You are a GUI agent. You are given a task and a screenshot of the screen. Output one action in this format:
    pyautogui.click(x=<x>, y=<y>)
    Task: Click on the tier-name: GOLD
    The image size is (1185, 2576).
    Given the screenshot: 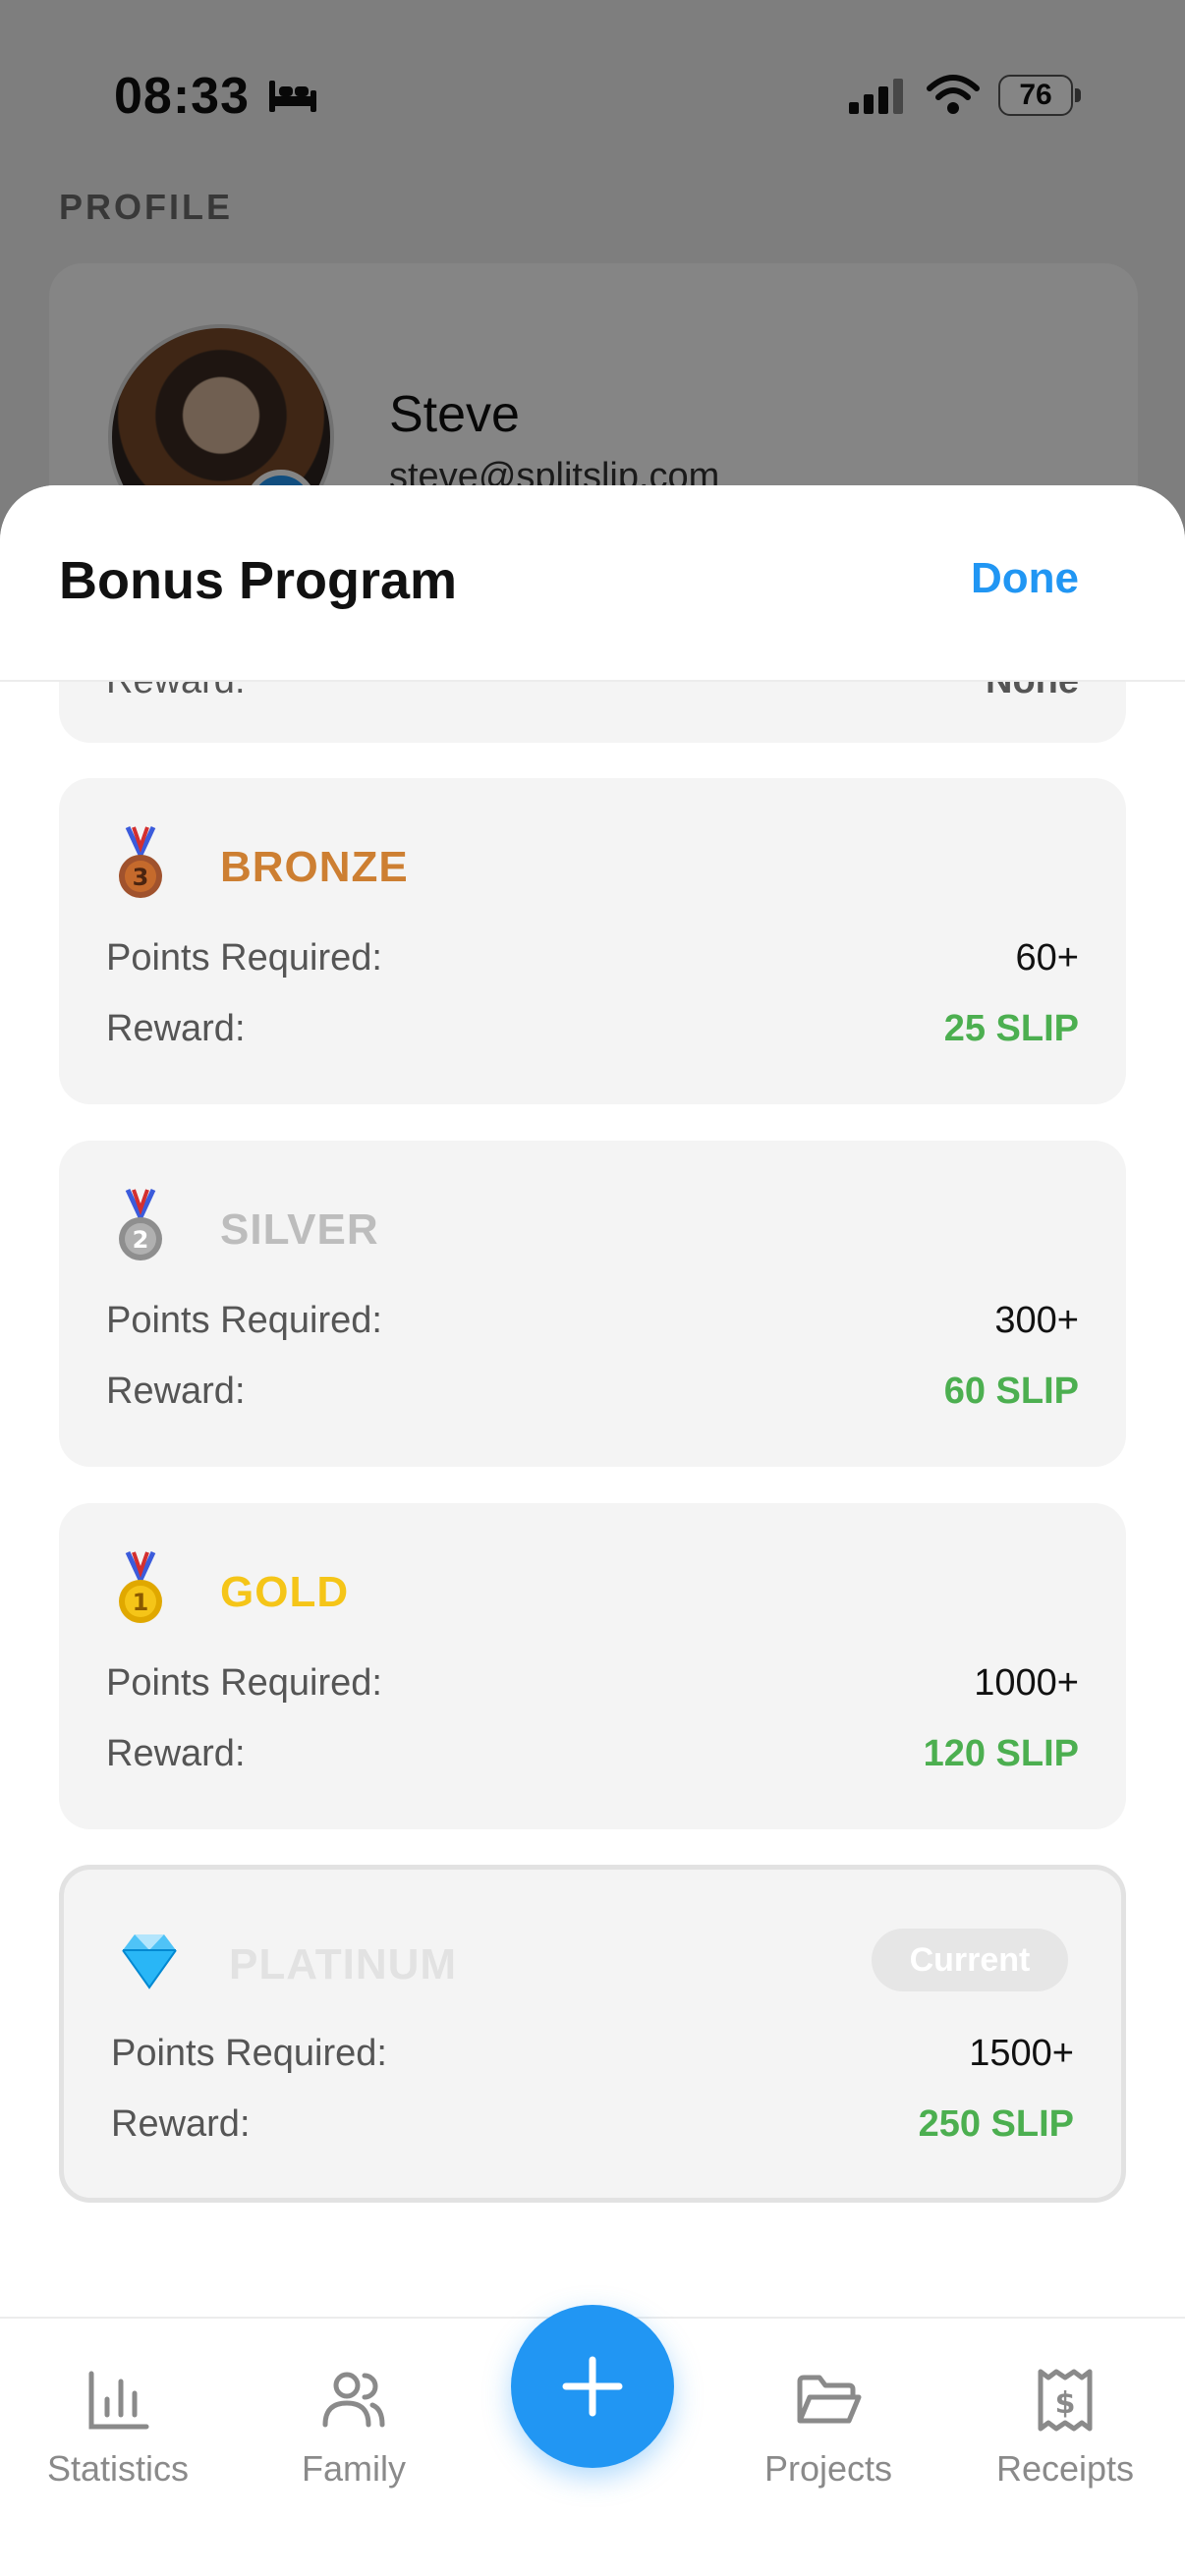 What is the action you would take?
    pyautogui.click(x=285, y=1592)
    